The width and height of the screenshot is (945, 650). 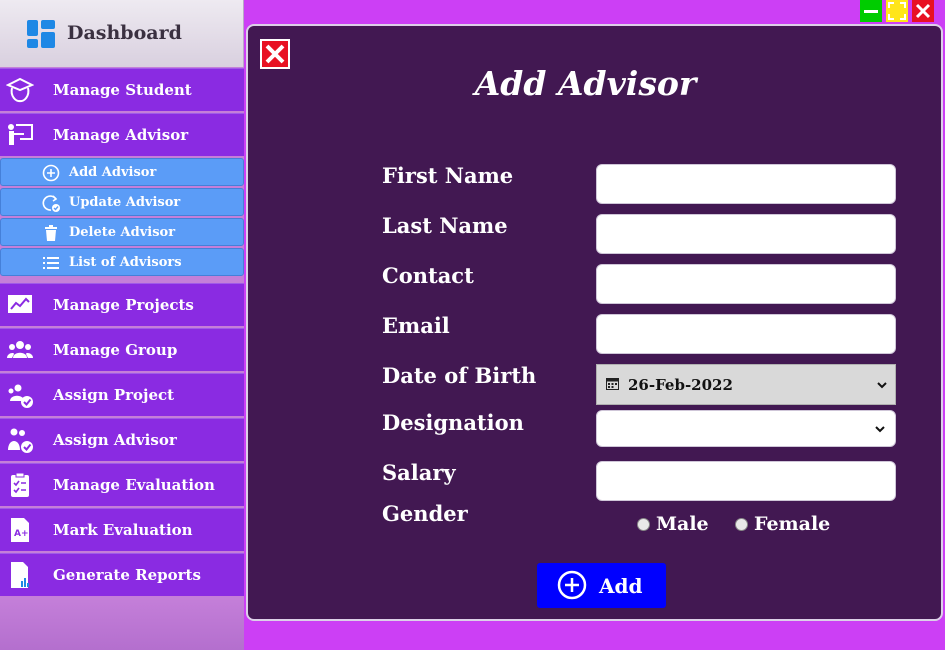 I want to click on sidebar-item-label: Assign Project, so click(x=114, y=395).